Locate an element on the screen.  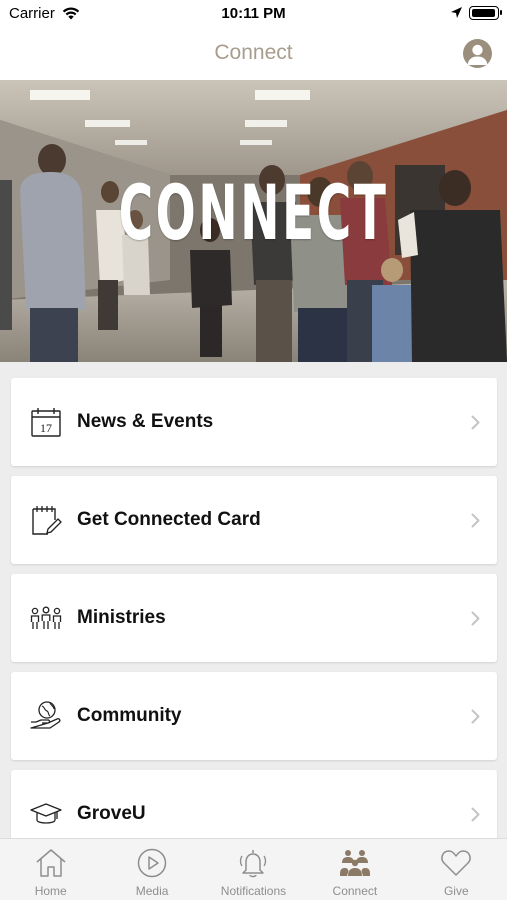
tab-bar: Home Media Notifications Connect Give is located at coordinates (253, 869).